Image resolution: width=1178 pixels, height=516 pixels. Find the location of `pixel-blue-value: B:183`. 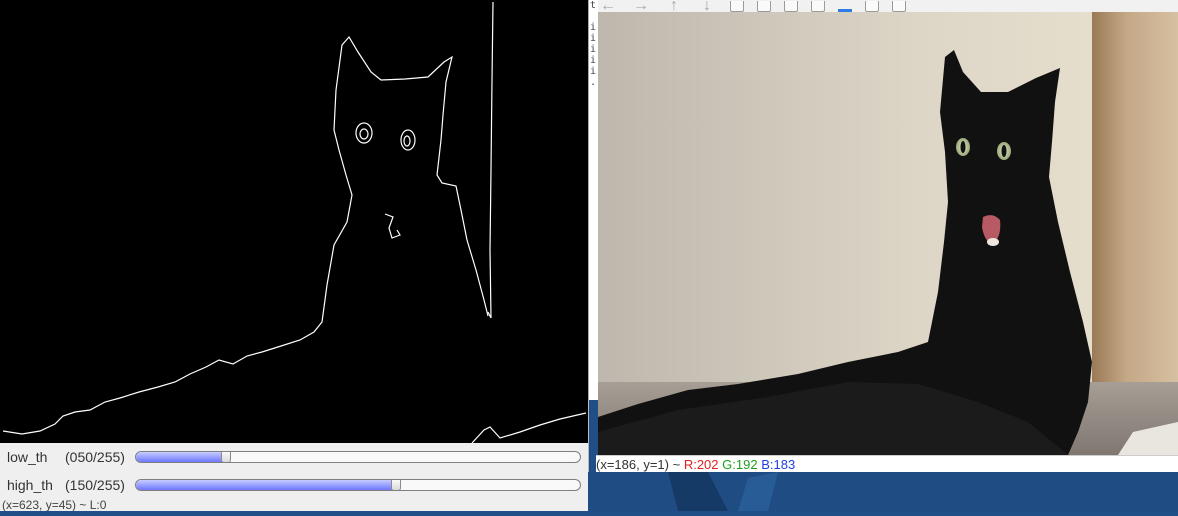

pixel-blue-value: B:183 is located at coordinates (778, 464).